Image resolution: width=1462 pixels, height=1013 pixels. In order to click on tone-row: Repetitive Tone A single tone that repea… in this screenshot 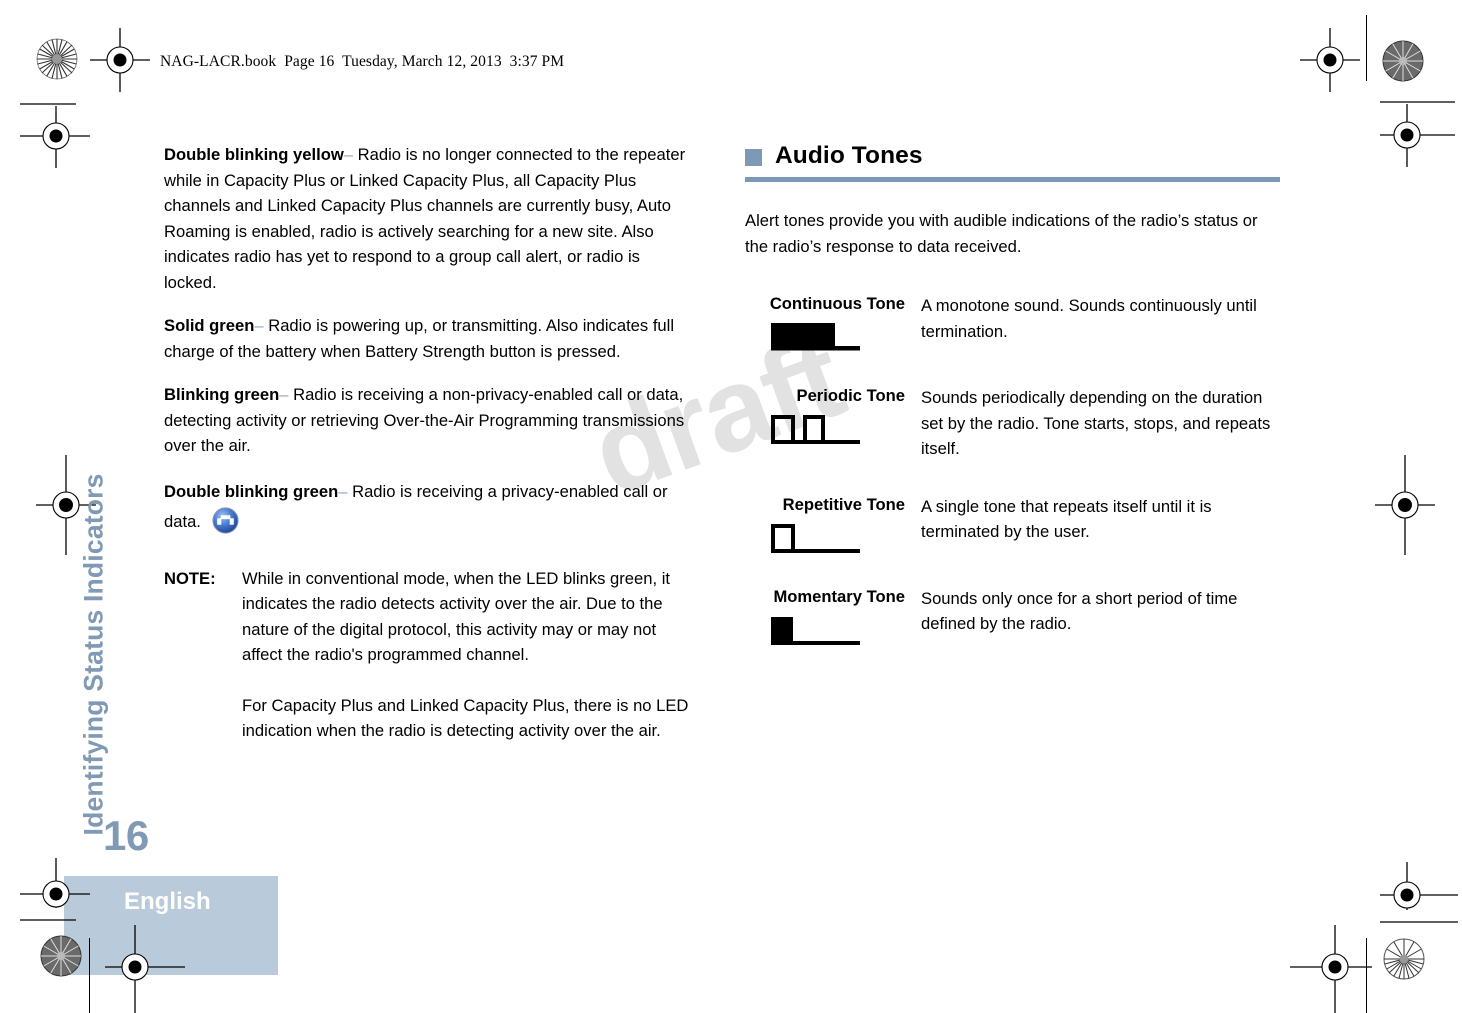, I will do `click(1012, 524)`.